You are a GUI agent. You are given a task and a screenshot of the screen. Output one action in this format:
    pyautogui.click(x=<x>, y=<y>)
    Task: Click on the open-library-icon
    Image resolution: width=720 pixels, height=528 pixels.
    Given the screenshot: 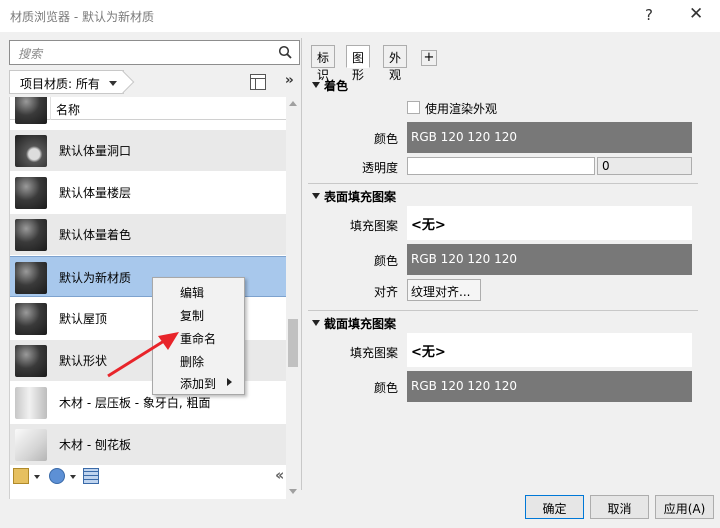 What is the action you would take?
    pyautogui.click(x=21, y=476)
    